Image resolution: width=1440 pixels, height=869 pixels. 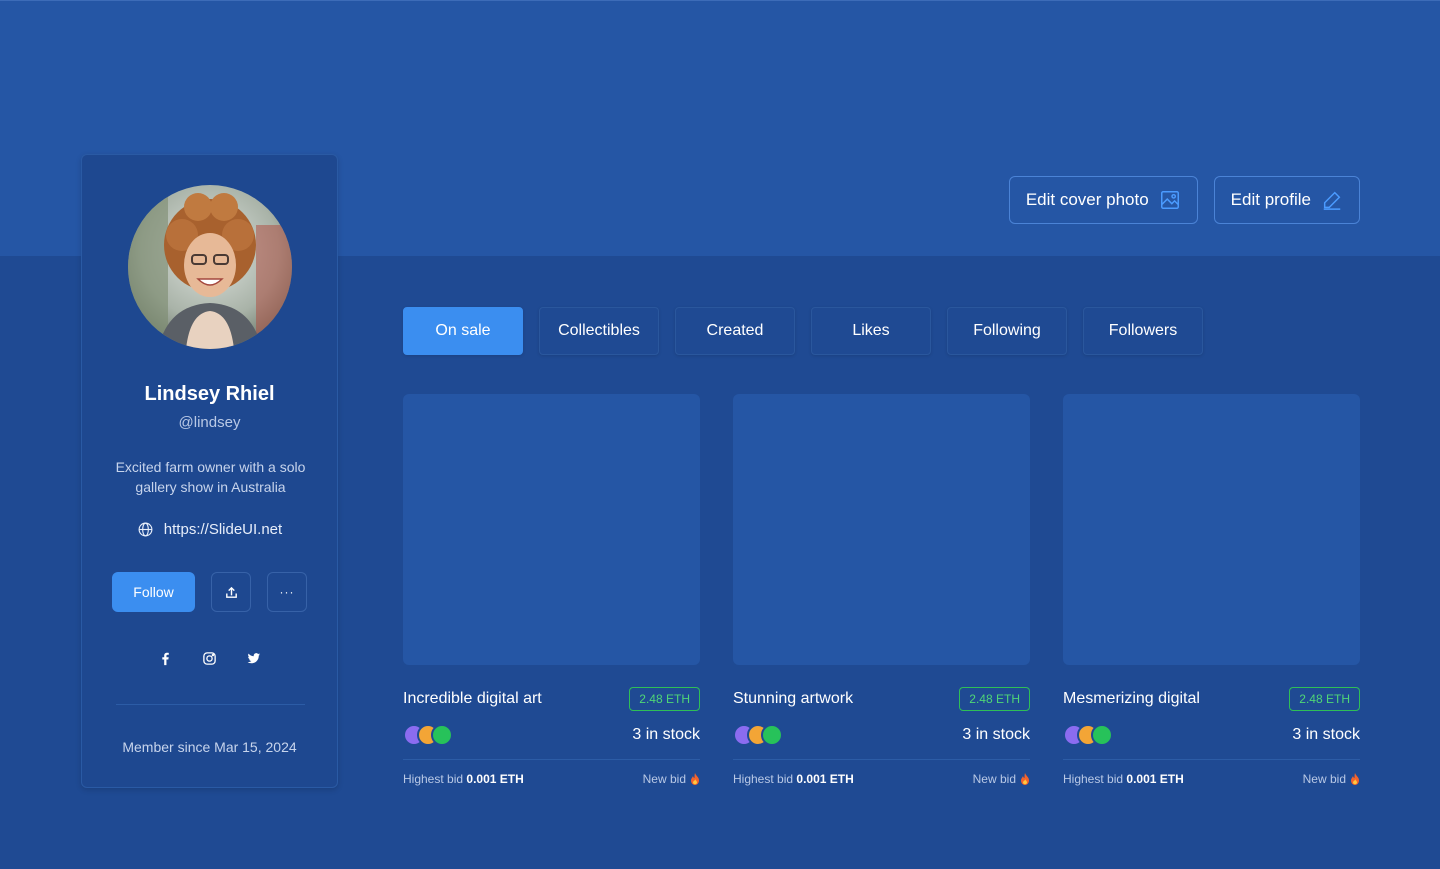 I want to click on social-links, so click(x=209, y=658).